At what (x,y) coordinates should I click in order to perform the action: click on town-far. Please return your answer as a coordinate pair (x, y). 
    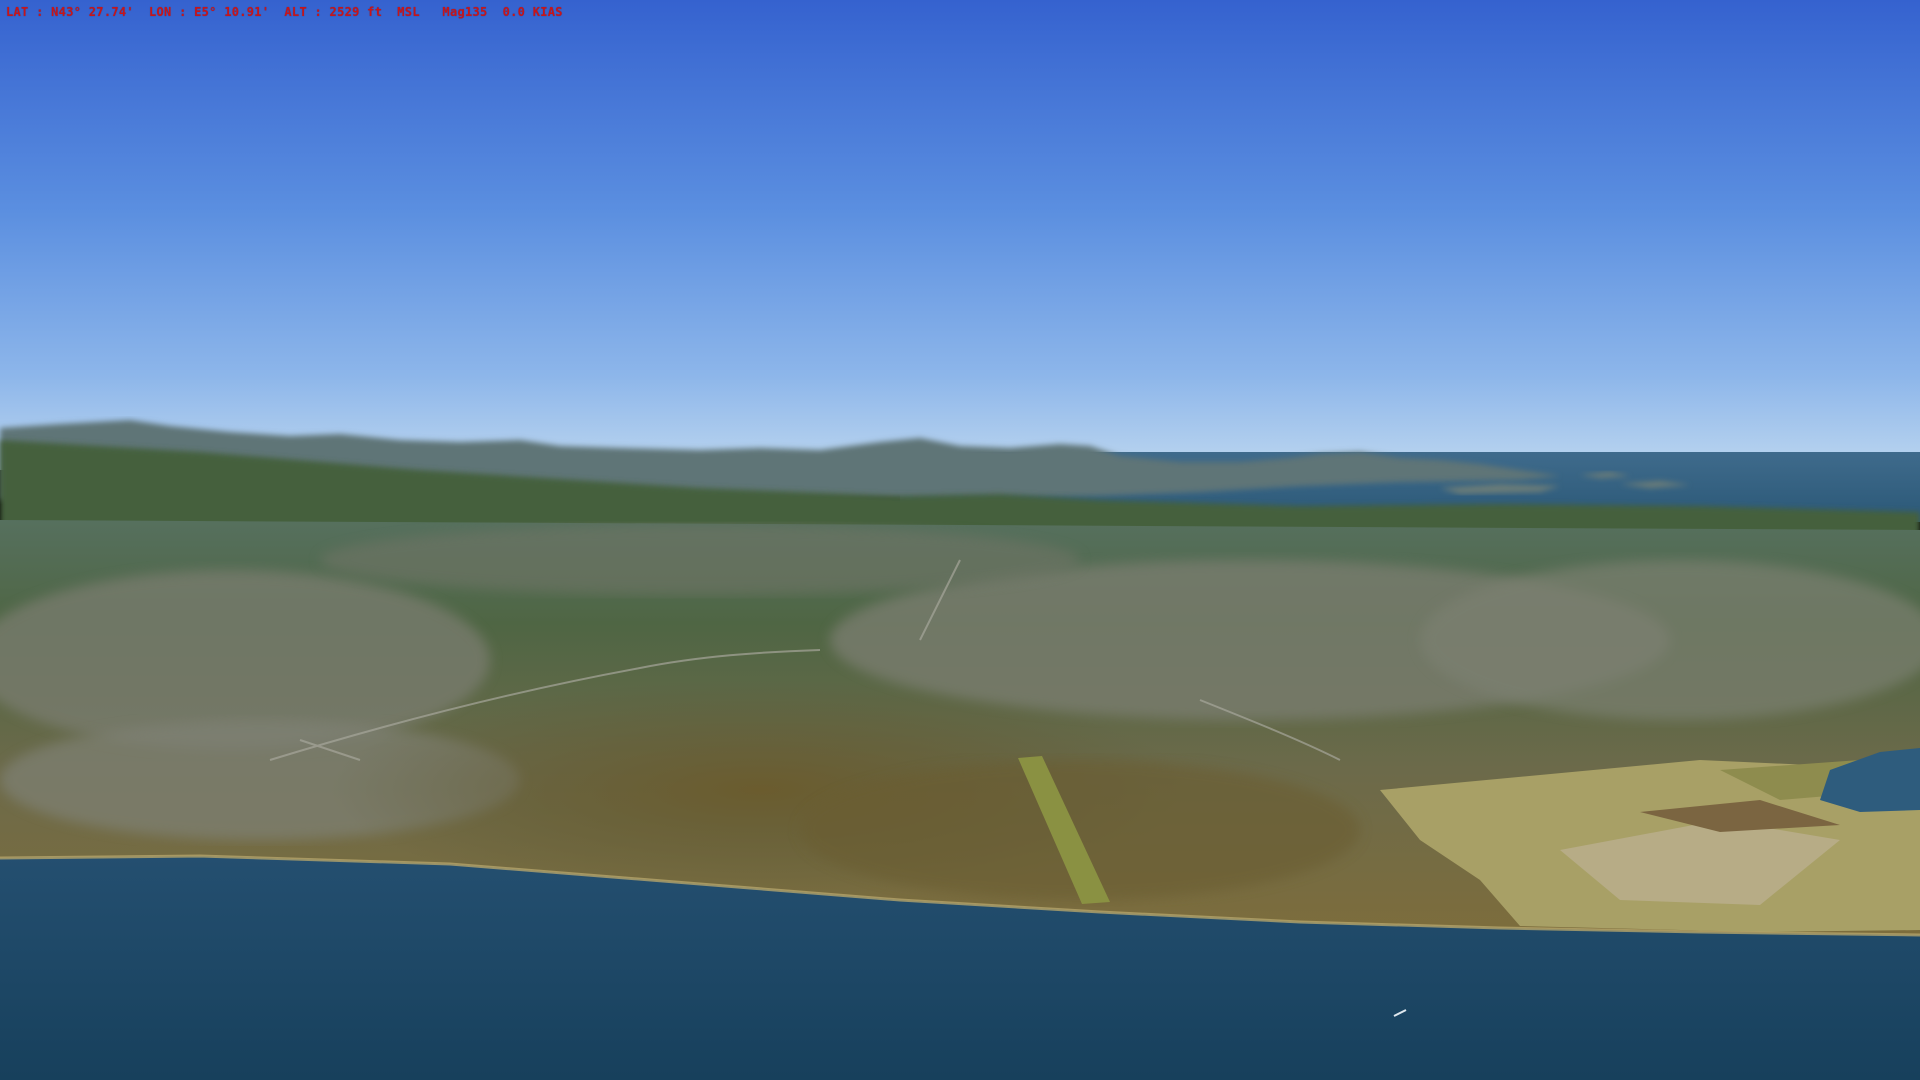
    Looking at the image, I should click on (700, 560).